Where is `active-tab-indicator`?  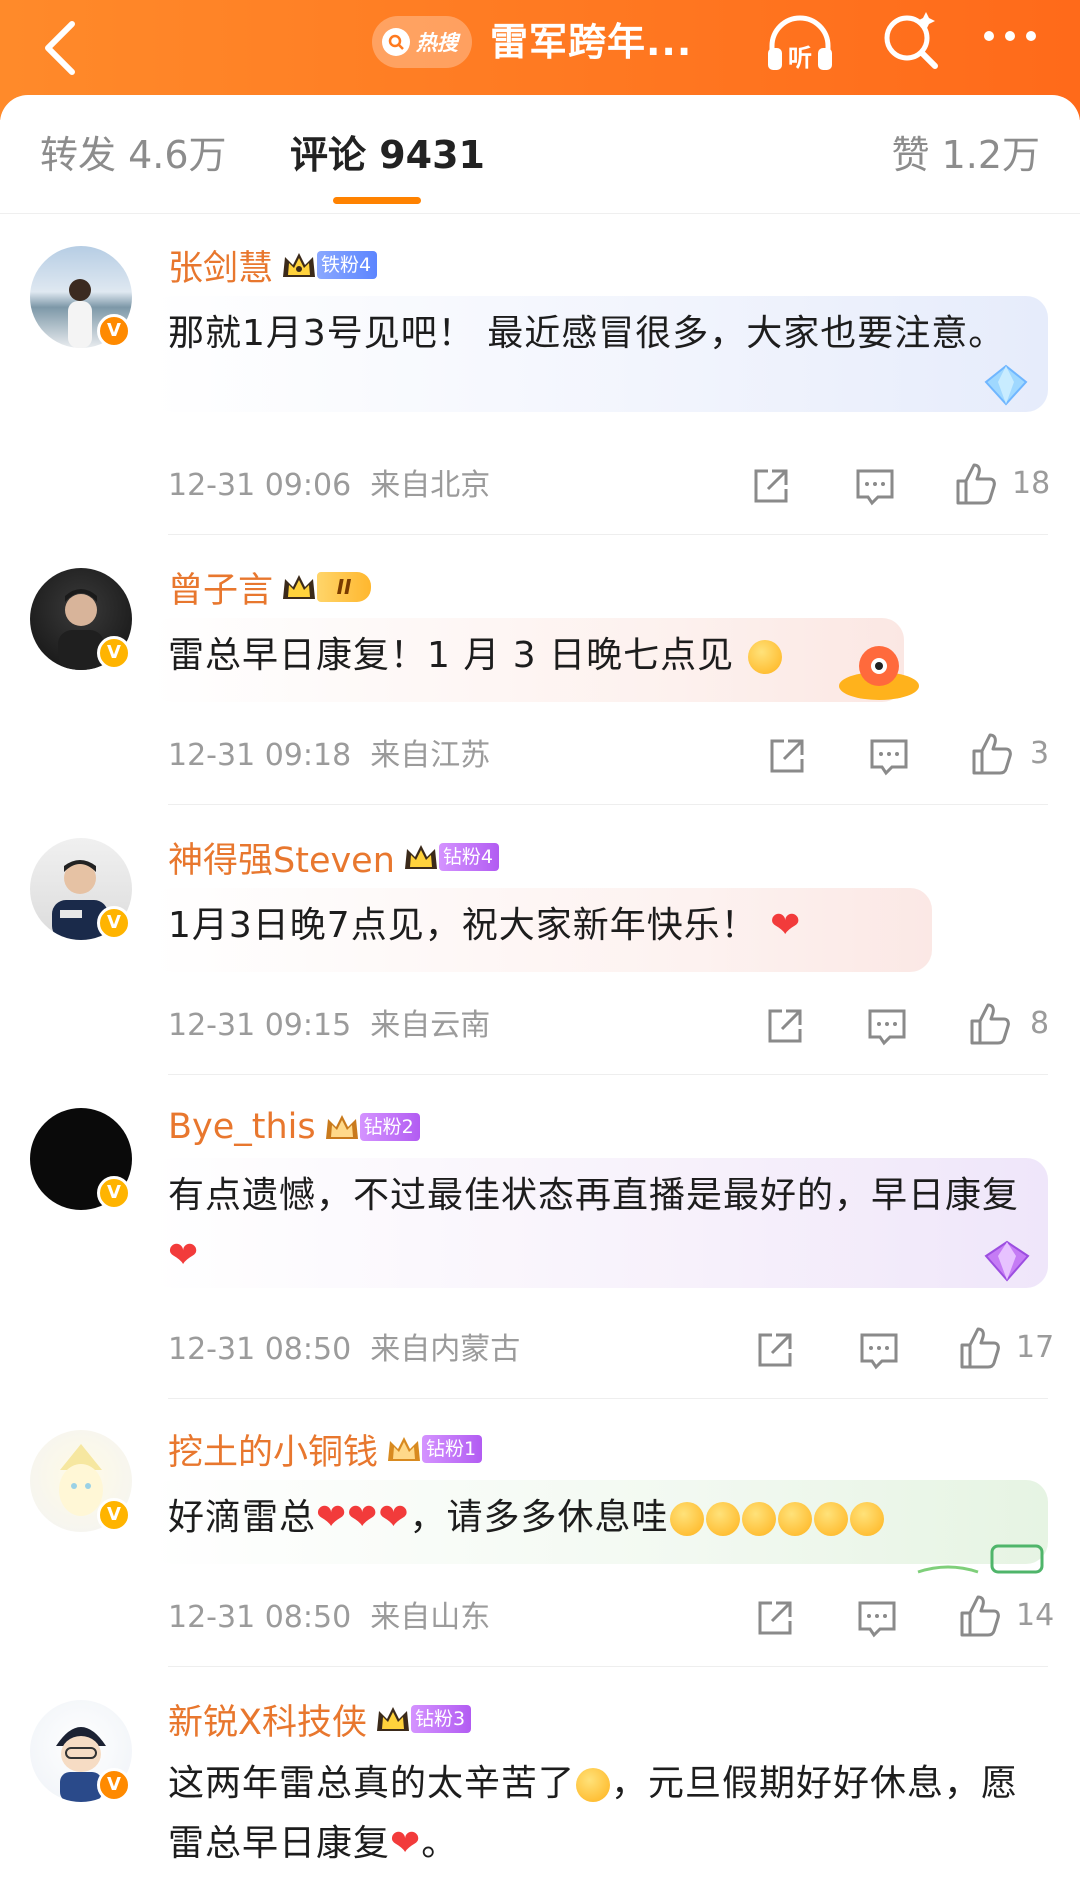 active-tab-indicator is located at coordinates (377, 200).